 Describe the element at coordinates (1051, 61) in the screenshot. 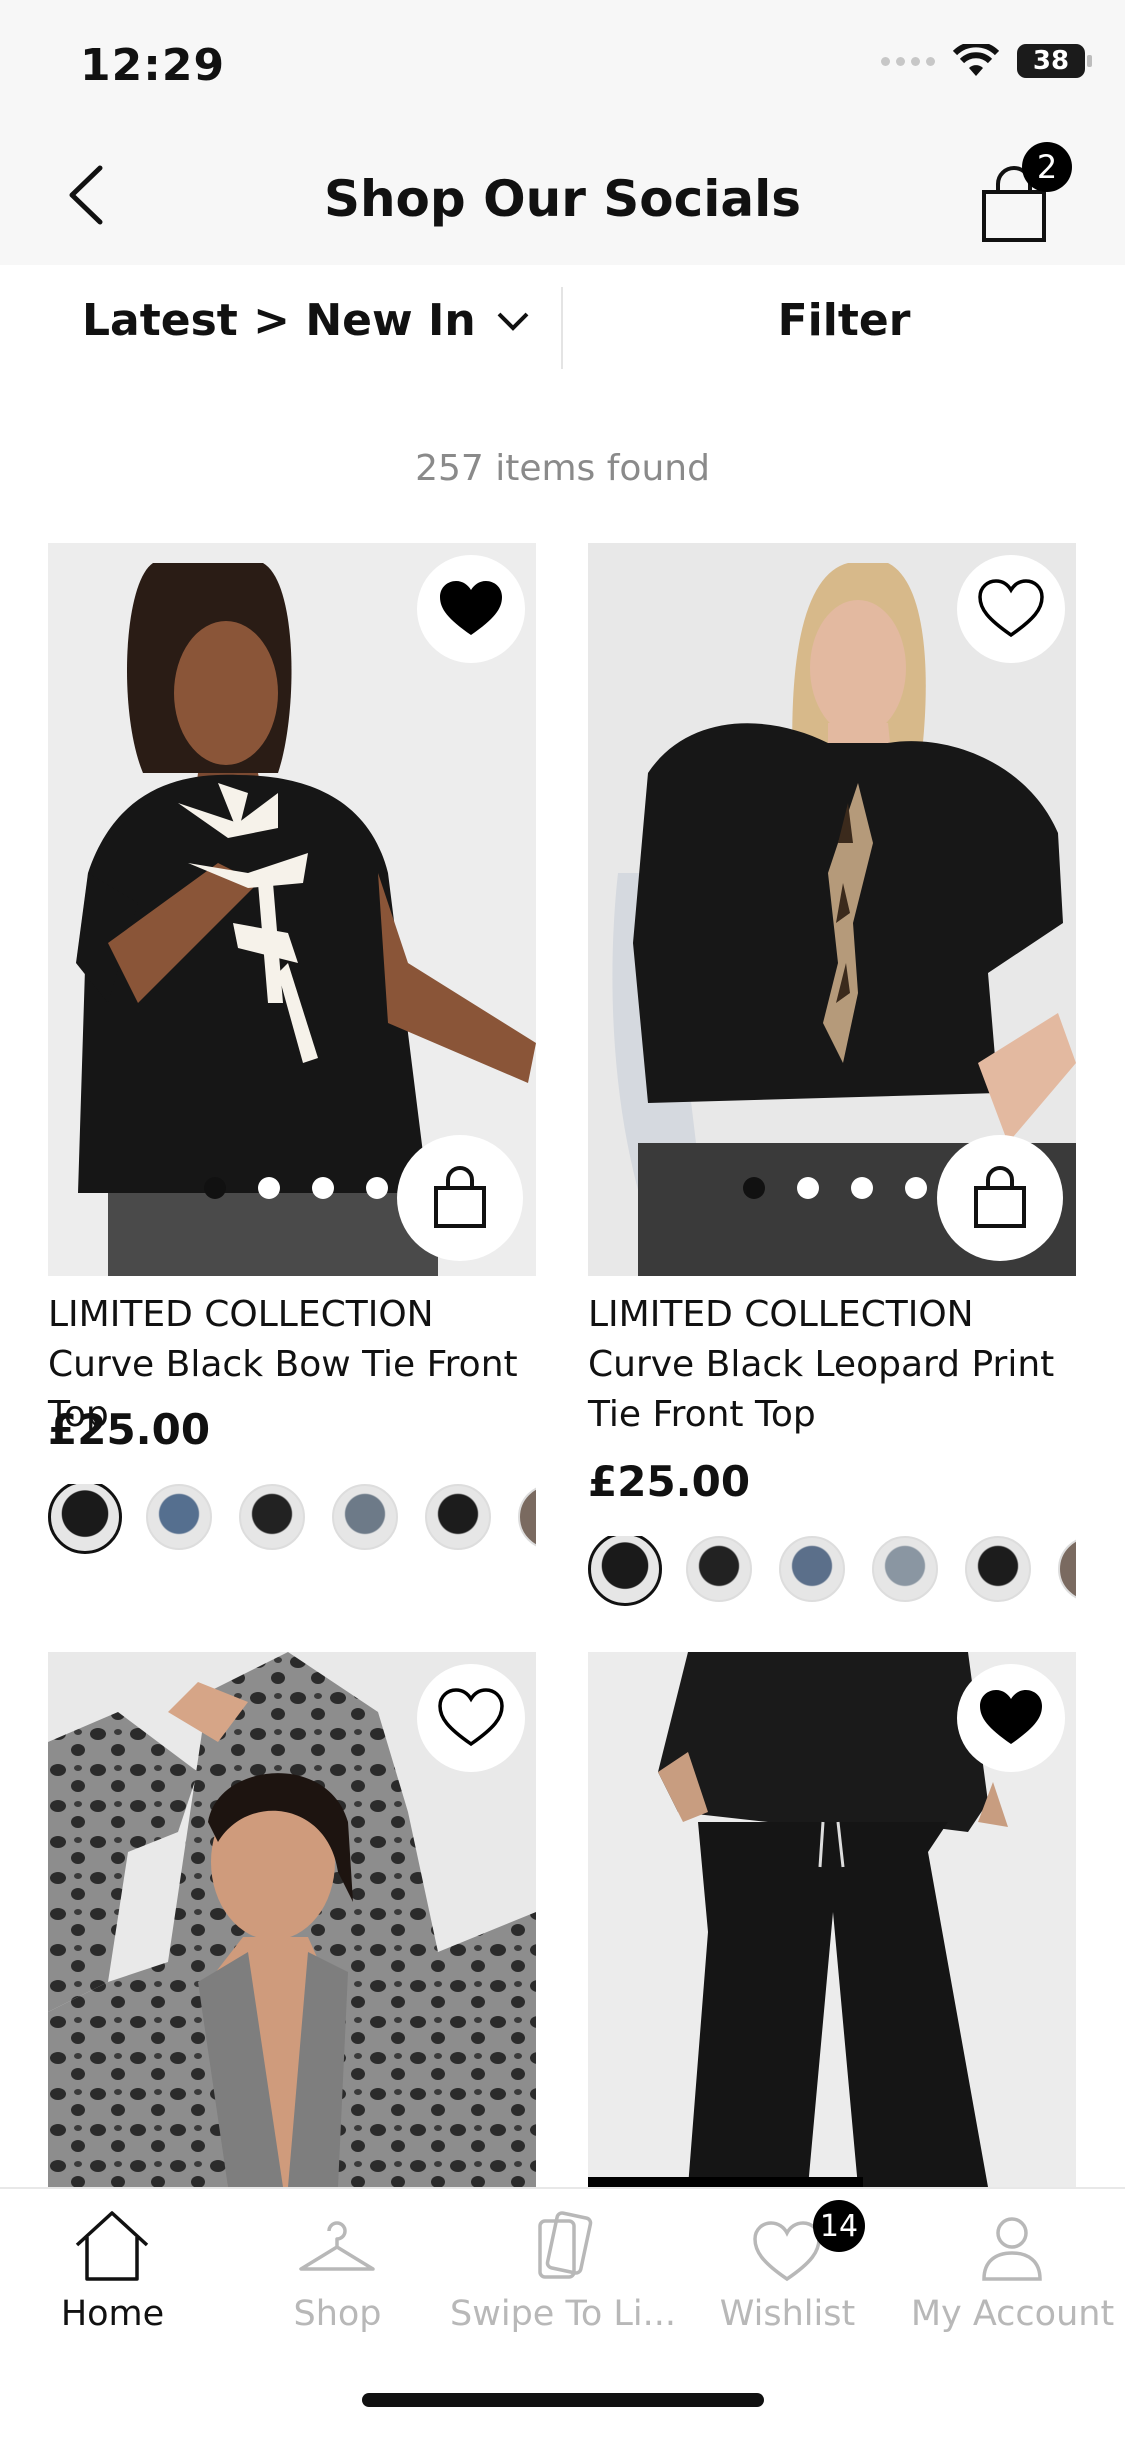

I see `battery-level: 38` at that location.